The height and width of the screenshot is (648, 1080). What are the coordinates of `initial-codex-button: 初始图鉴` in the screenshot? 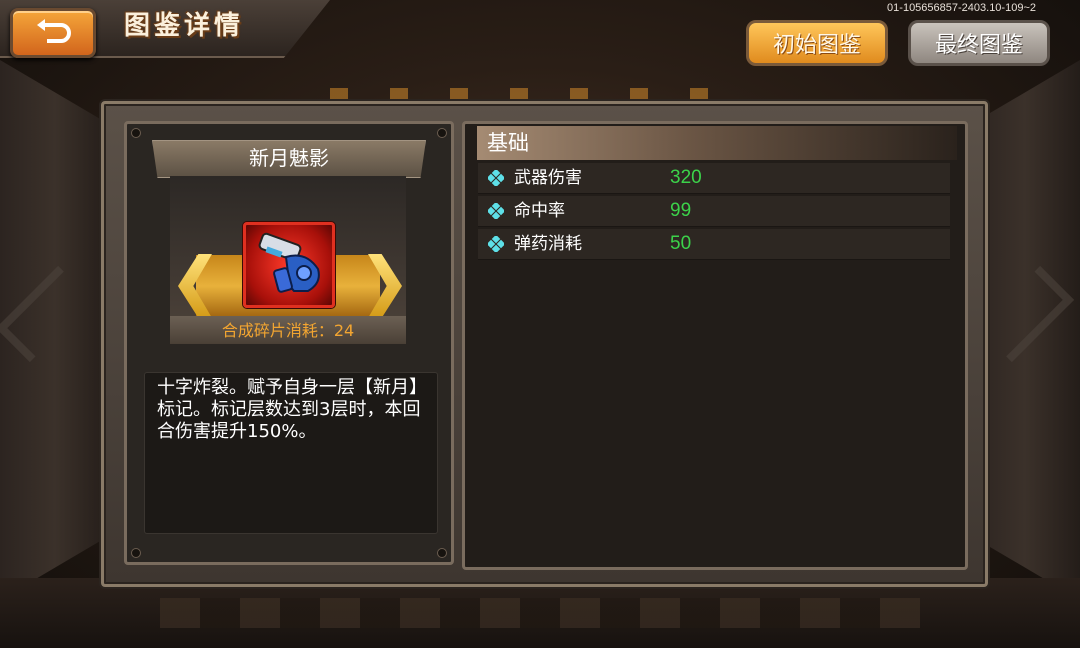 It's located at (817, 43).